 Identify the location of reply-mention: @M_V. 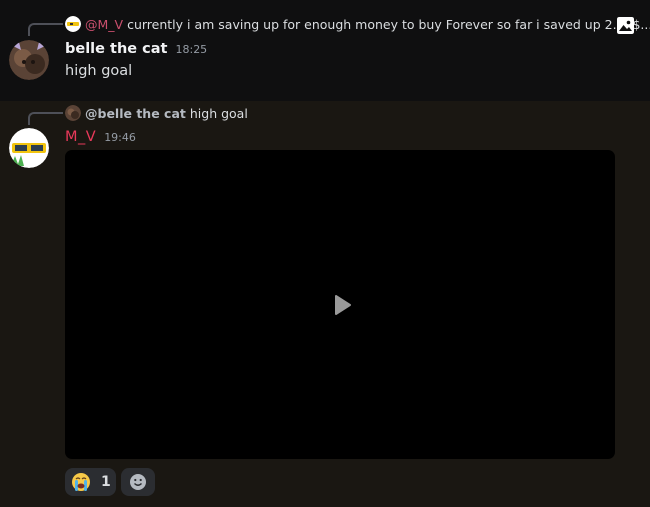
(104, 24).